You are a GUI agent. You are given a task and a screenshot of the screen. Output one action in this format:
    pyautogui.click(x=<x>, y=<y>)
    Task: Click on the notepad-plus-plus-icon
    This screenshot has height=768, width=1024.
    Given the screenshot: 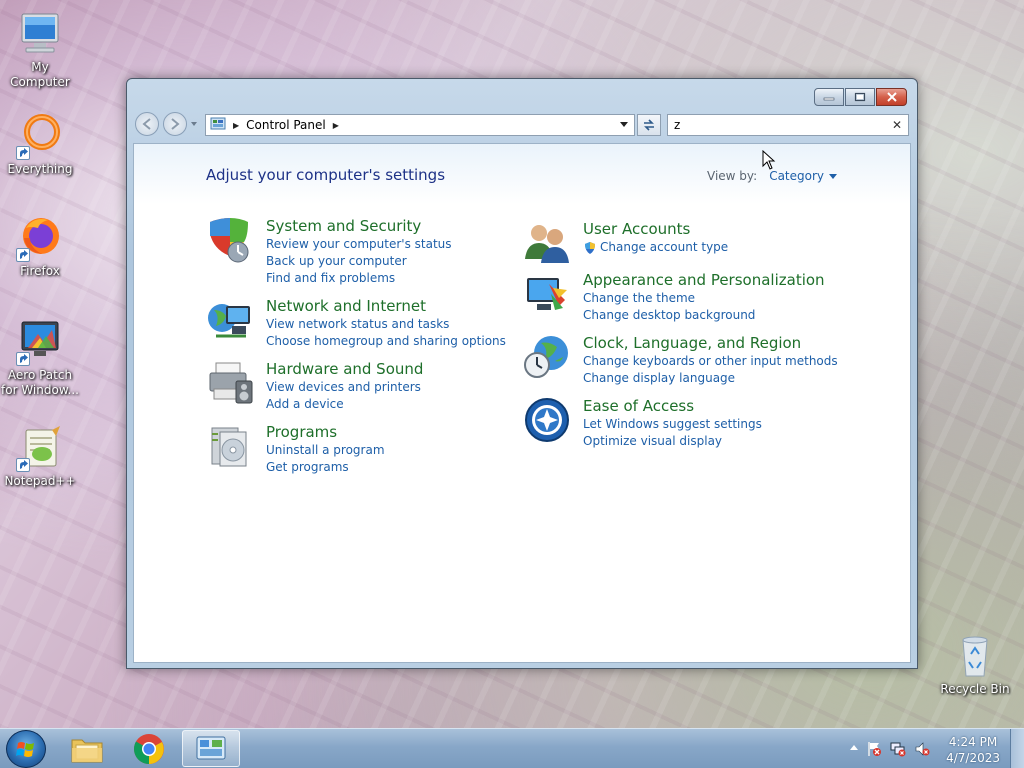 What is the action you would take?
    pyautogui.click(x=40, y=448)
    